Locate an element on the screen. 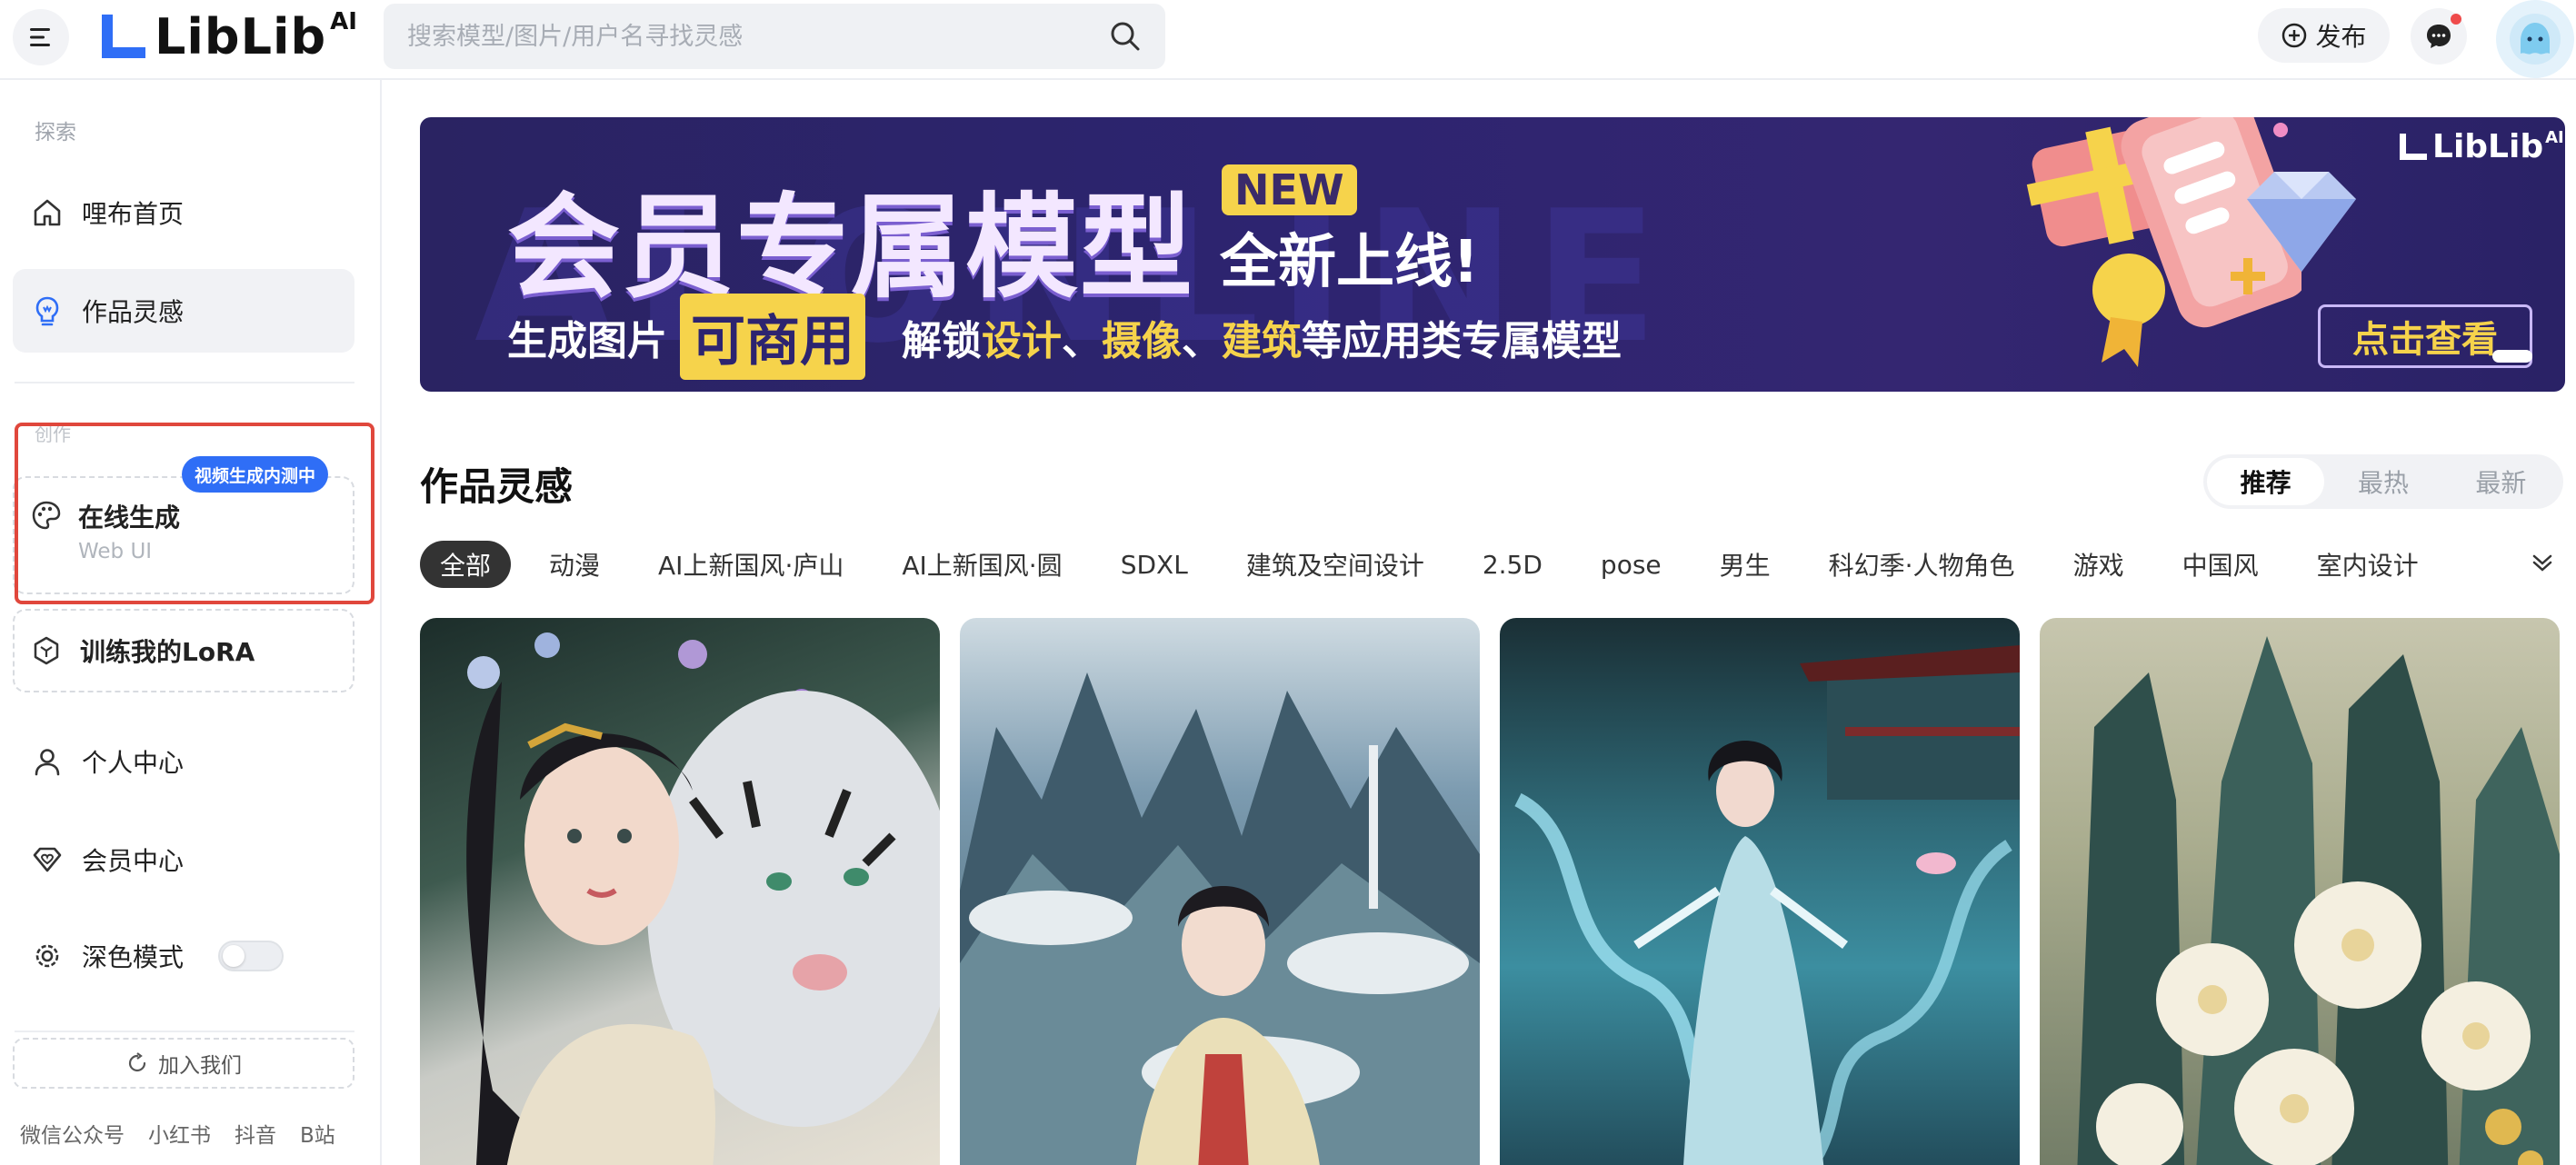  banner-brand-logo: LibLib AI is located at coordinates (2481, 146).